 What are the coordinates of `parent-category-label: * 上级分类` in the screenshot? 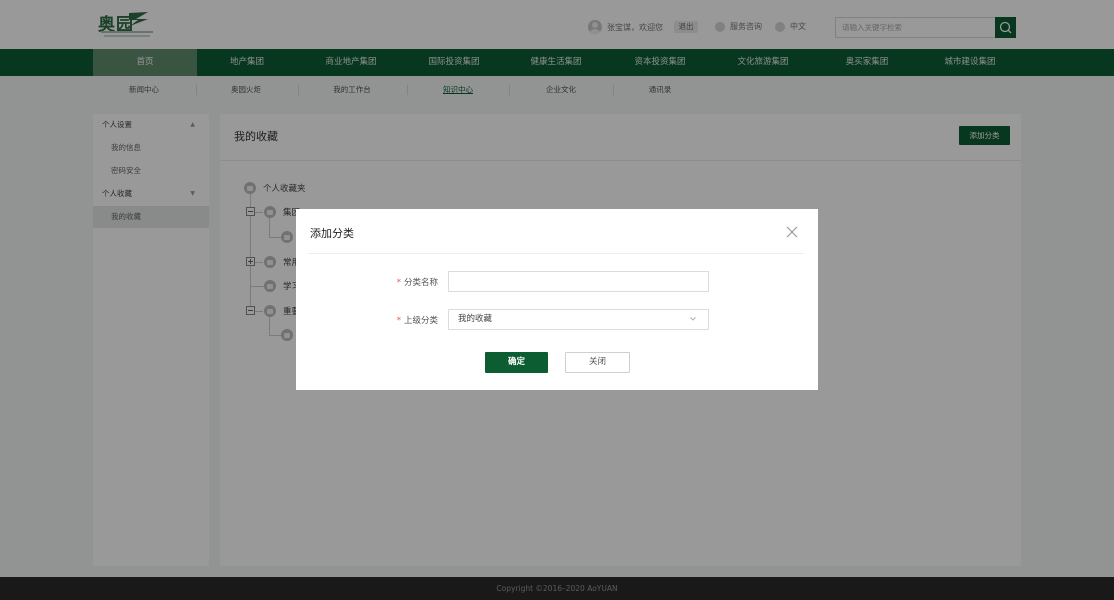 It's located at (408, 320).